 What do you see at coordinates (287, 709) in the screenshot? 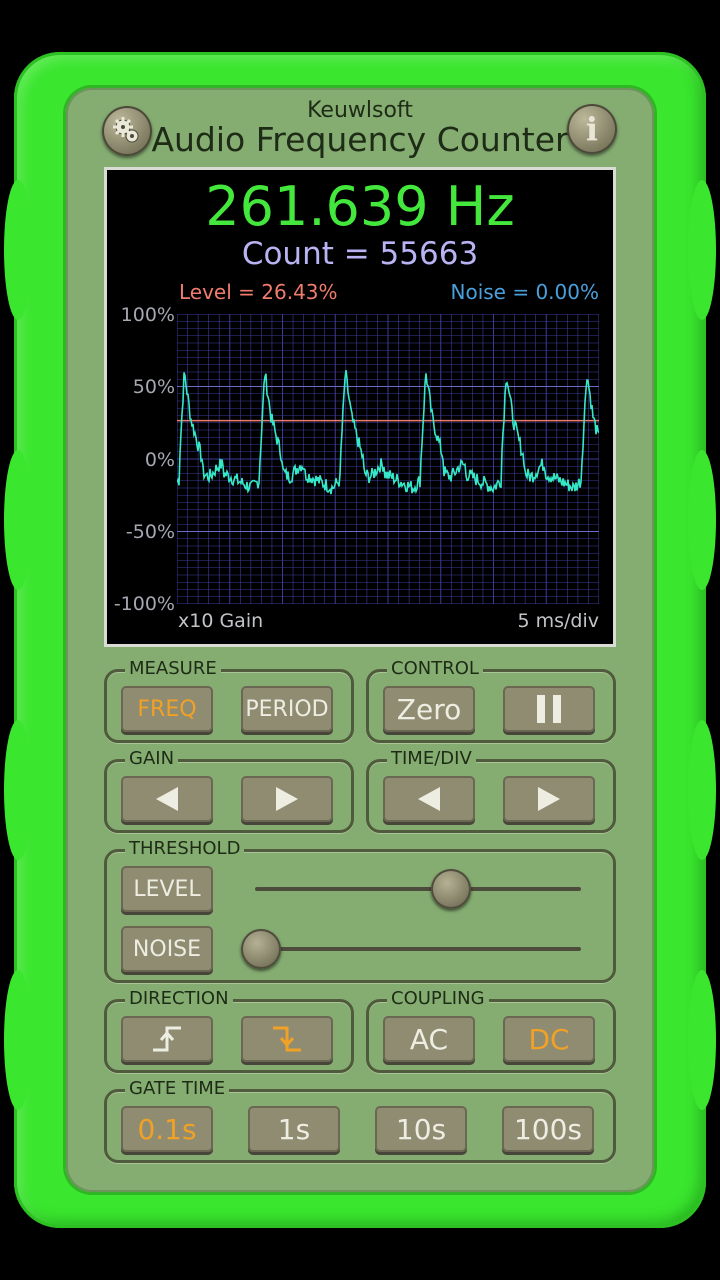
I see `period-button: PERIOD` at bounding box center [287, 709].